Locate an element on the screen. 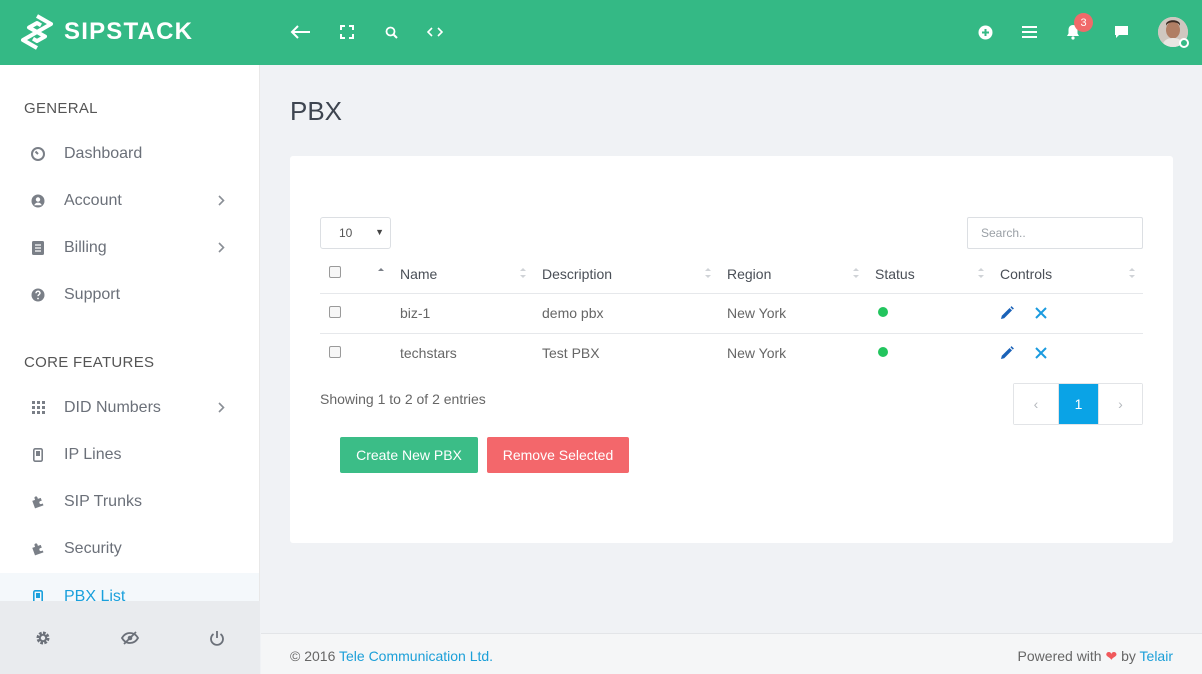 This screenshot has height=674, width=1202. code-icon is located at coordinates (435, 32).